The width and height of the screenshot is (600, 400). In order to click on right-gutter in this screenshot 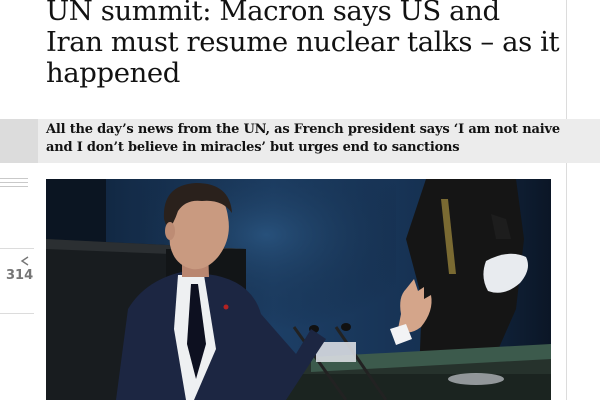, I will do `click(583, 200)`.